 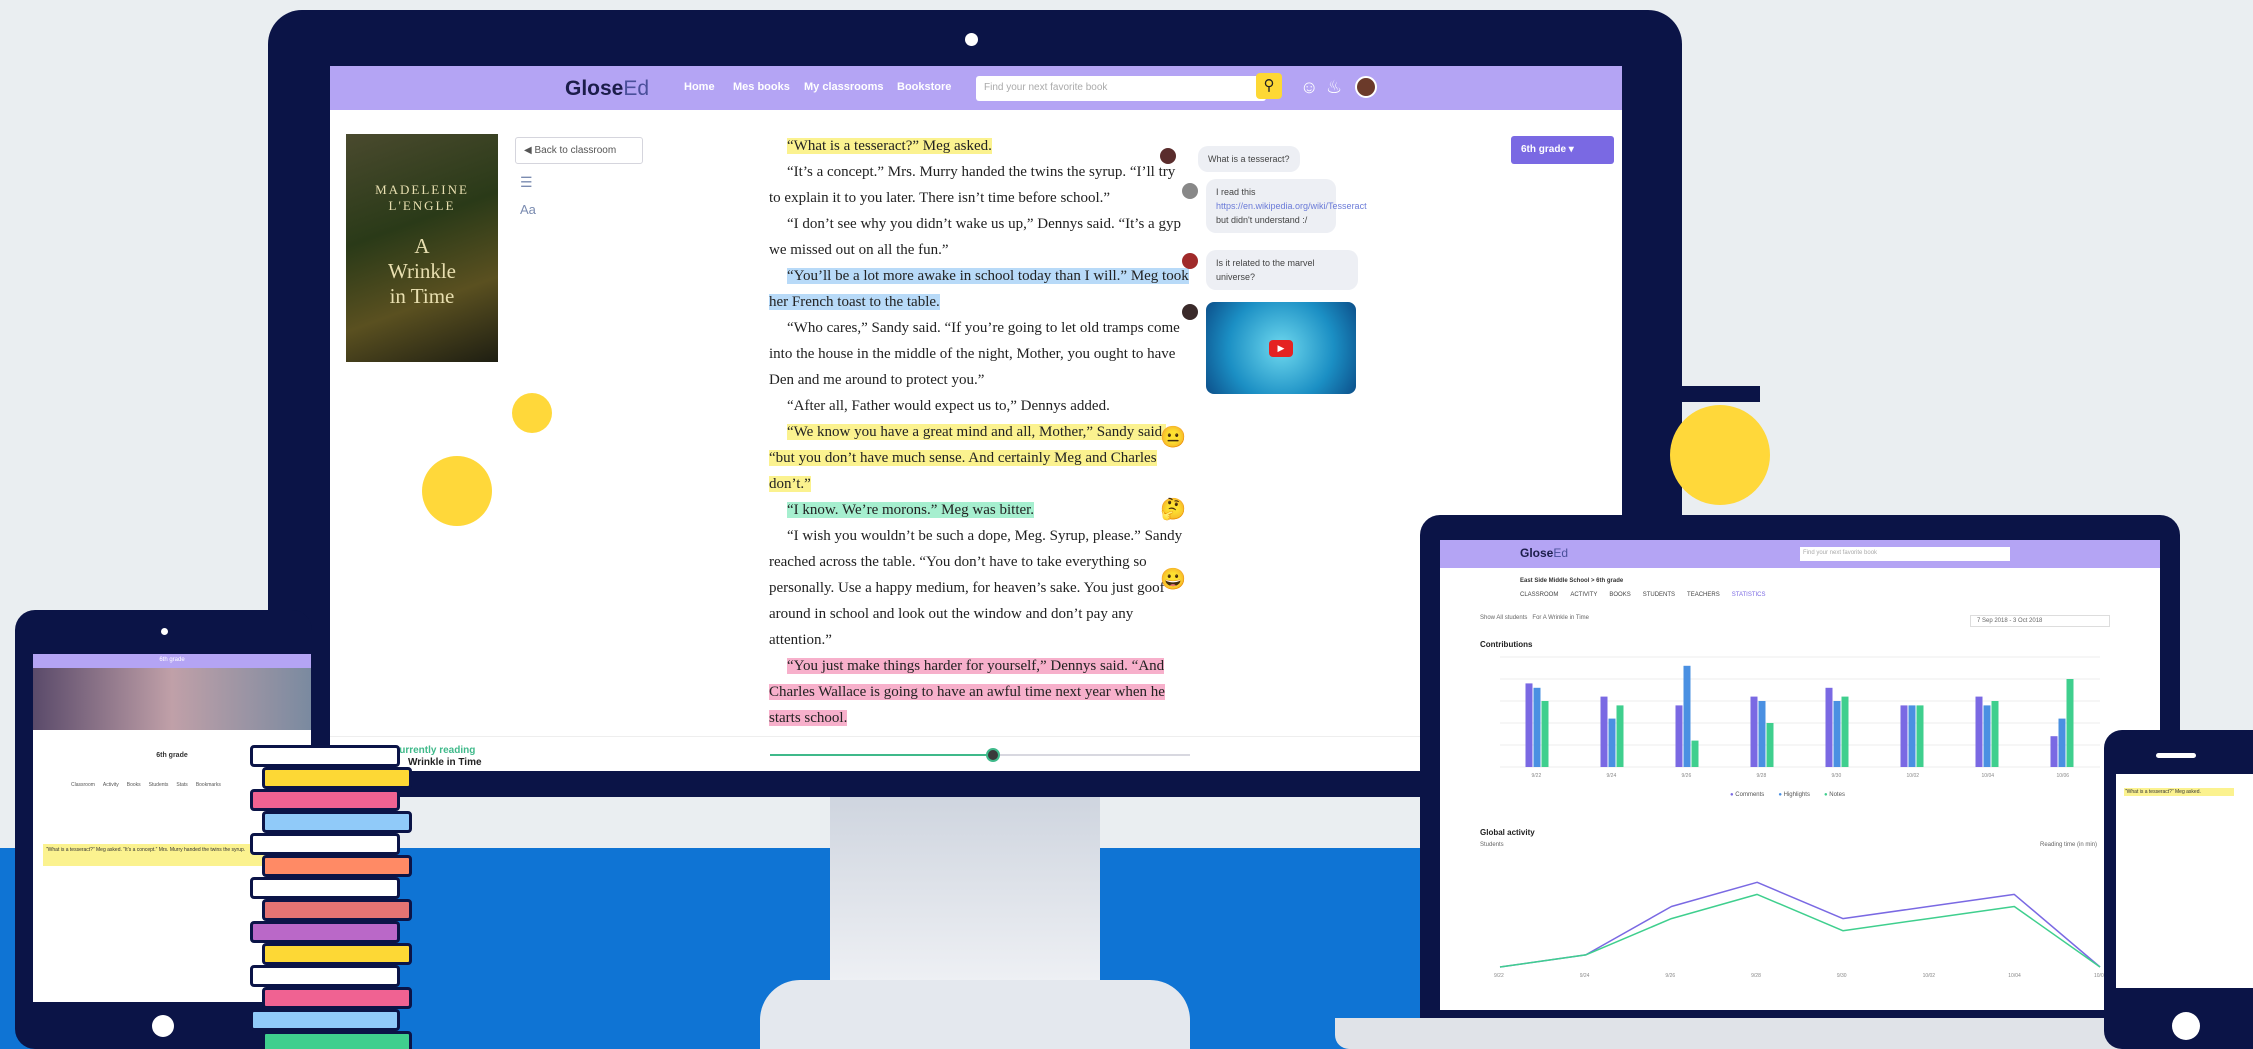 I want to click on reaction-icon: 🤔, so click(x=1173, y=510).